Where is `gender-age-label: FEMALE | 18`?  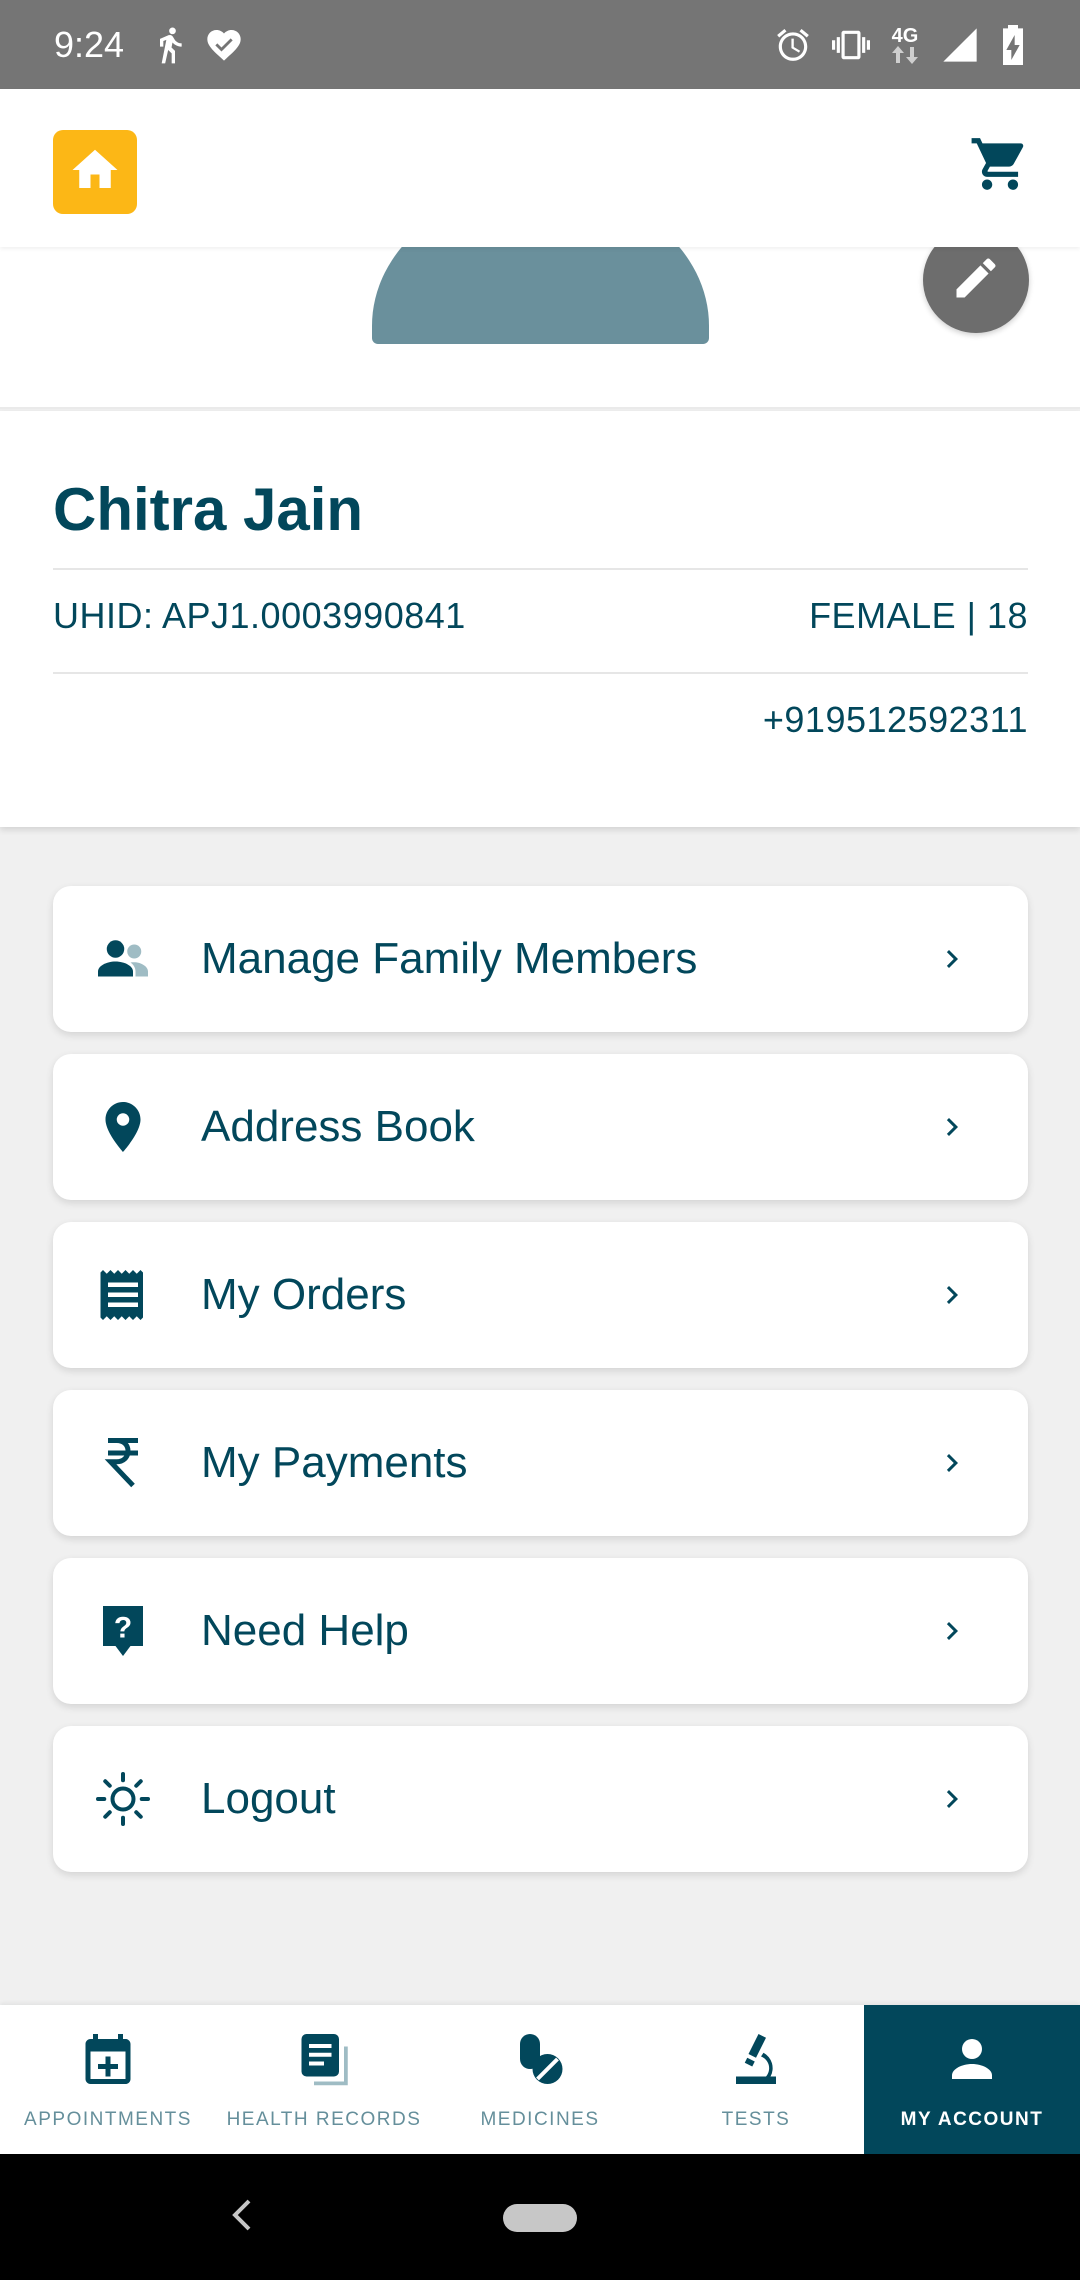
gender-age-label: FEMALE | 18 is located at coordinates (918, 615).